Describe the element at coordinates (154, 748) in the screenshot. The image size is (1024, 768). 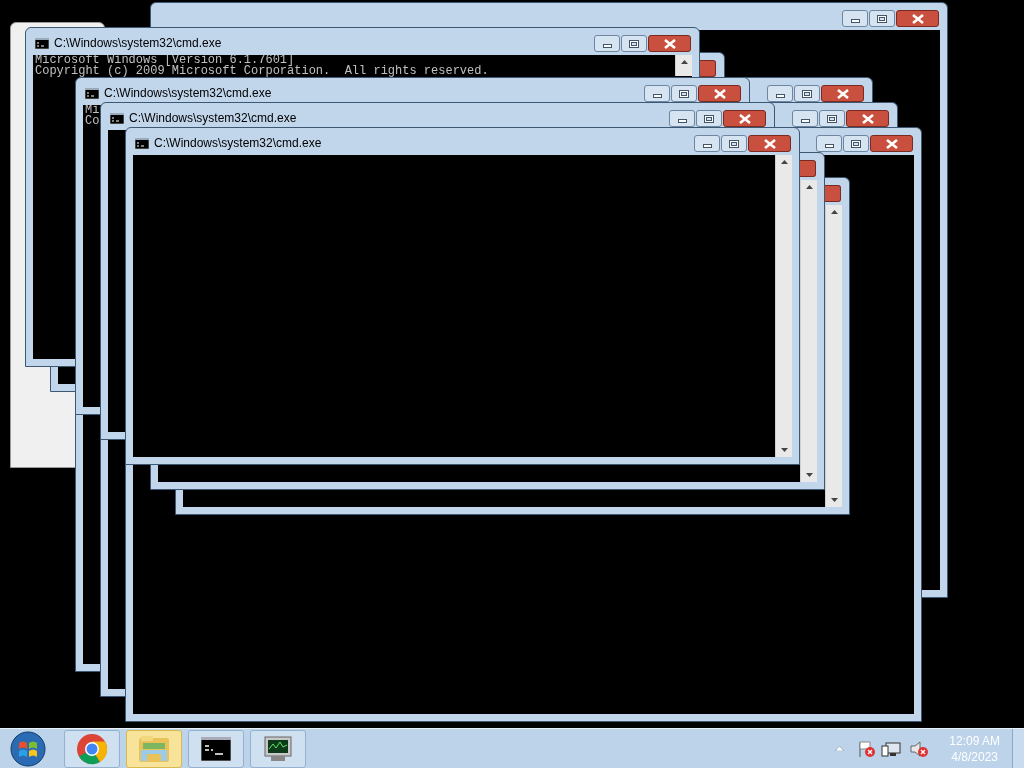
I see `folder-icon` at that location.